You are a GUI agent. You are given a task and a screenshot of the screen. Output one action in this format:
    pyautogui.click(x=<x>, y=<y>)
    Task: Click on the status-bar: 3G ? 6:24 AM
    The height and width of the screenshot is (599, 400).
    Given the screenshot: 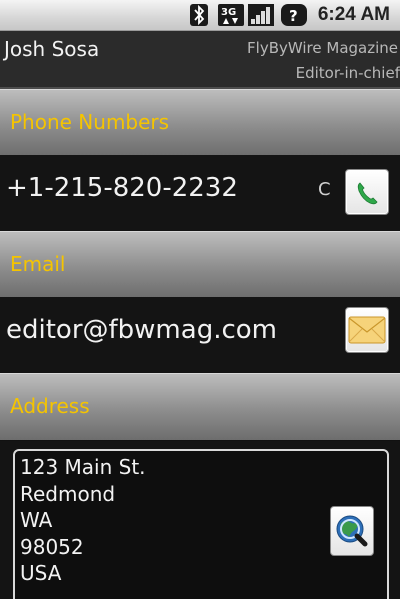 What is the action you would take?
    pyautogui.click(x=200, y=15)
    